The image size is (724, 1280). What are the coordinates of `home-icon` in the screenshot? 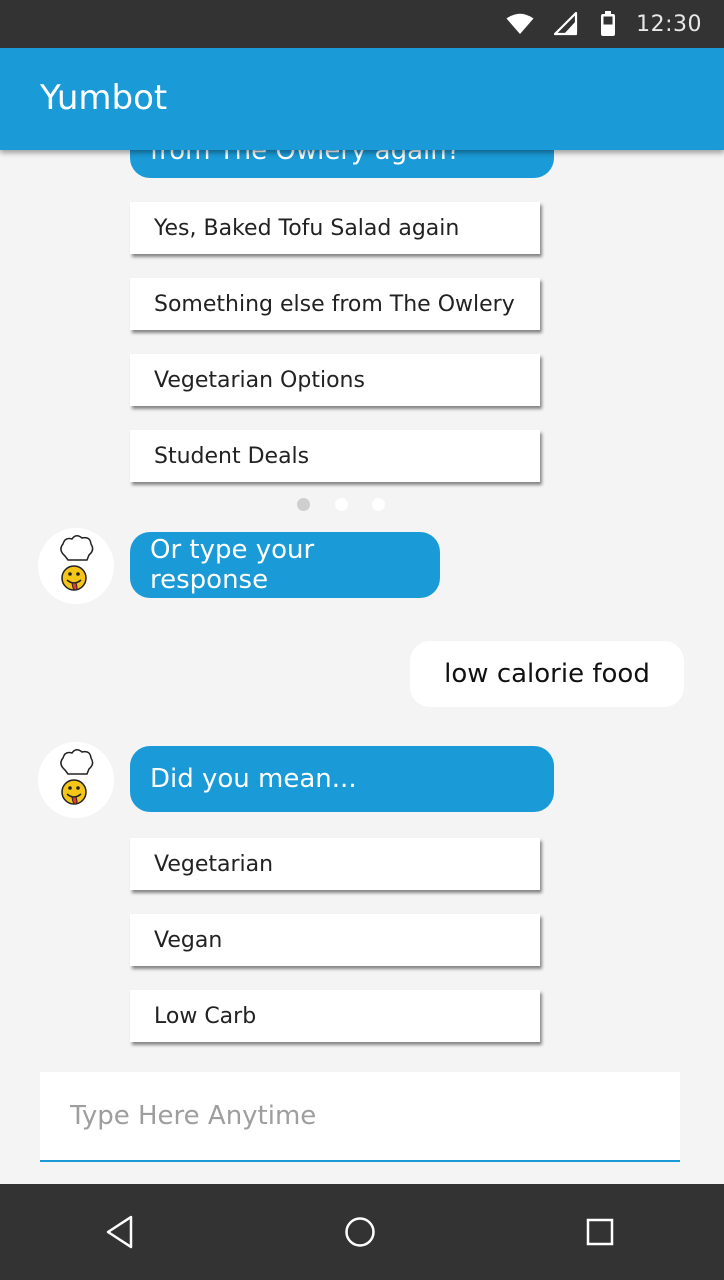 It's located at (360, 1232).